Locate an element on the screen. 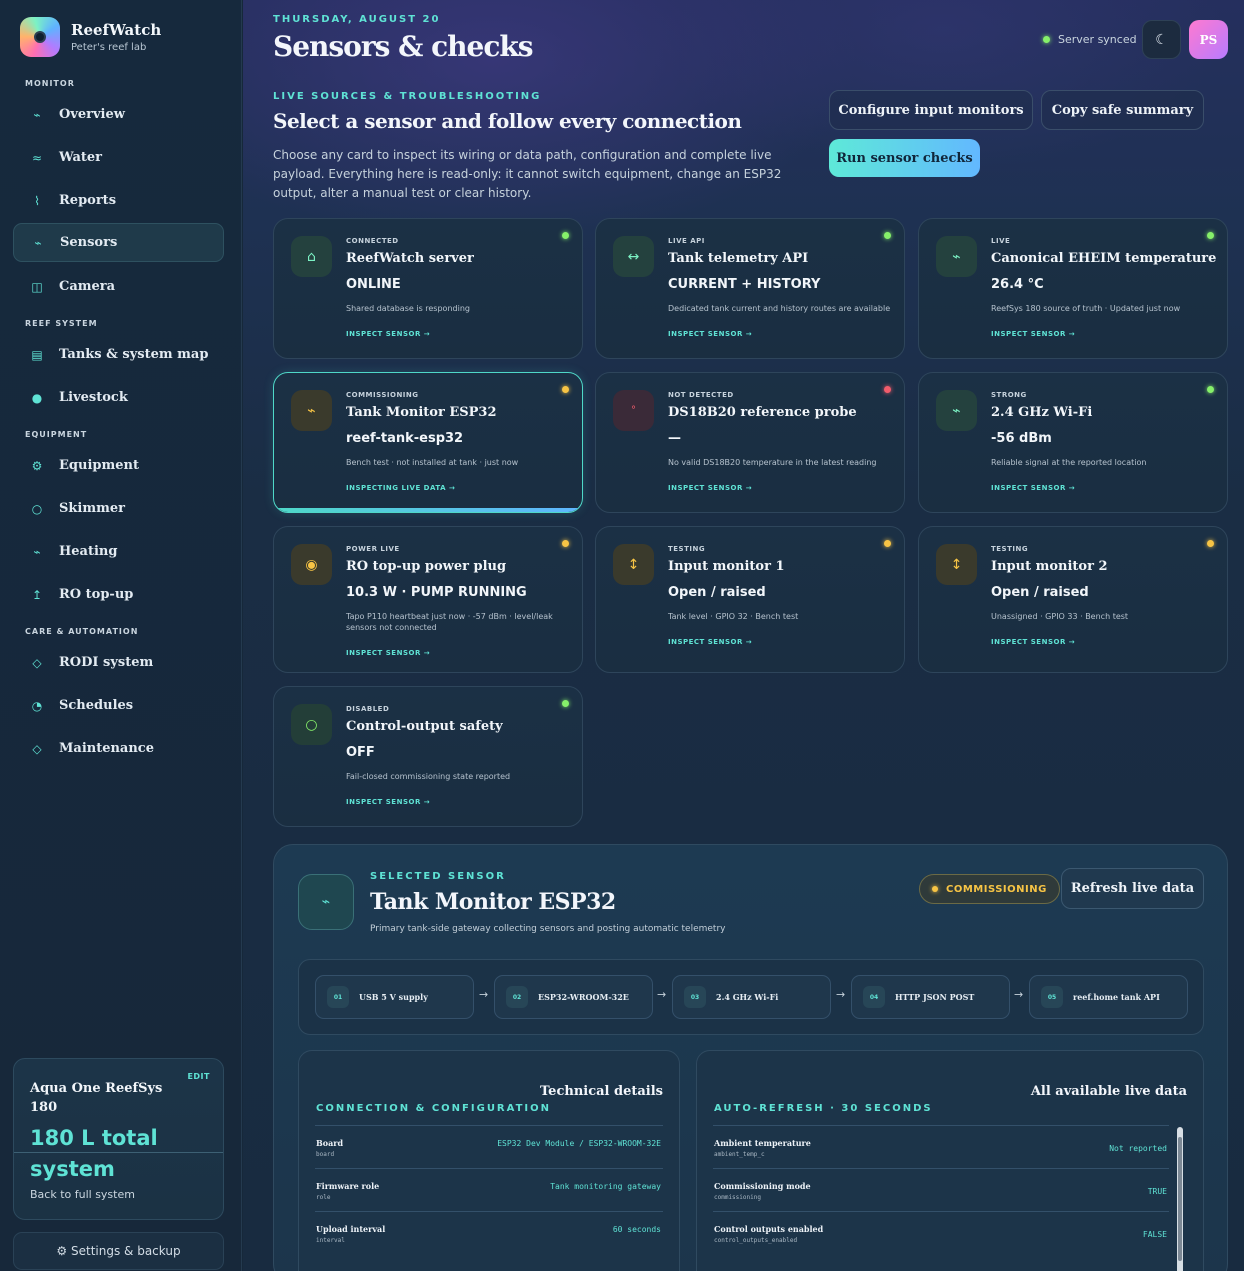  sidebar-item-label: Sensors is located at coordinates (89, 242).